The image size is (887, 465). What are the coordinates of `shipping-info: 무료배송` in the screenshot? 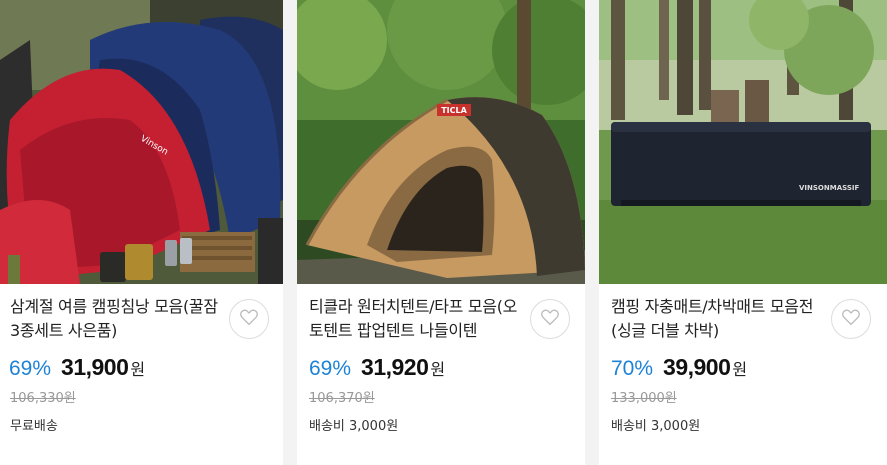 It's located at (34, 426).